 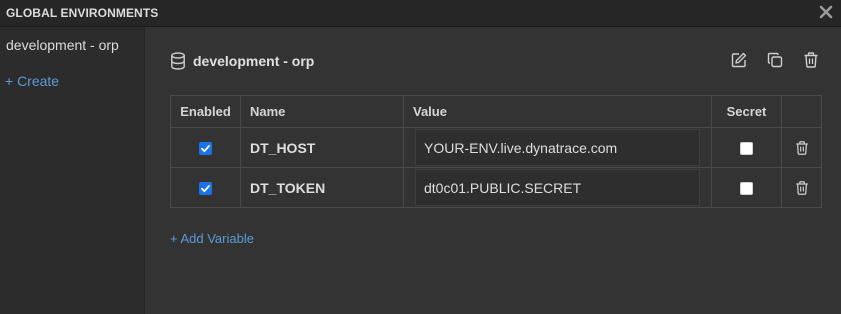 I want to click on table-header-row: Enabled Name Value Secret, so click(x=496, y=111).